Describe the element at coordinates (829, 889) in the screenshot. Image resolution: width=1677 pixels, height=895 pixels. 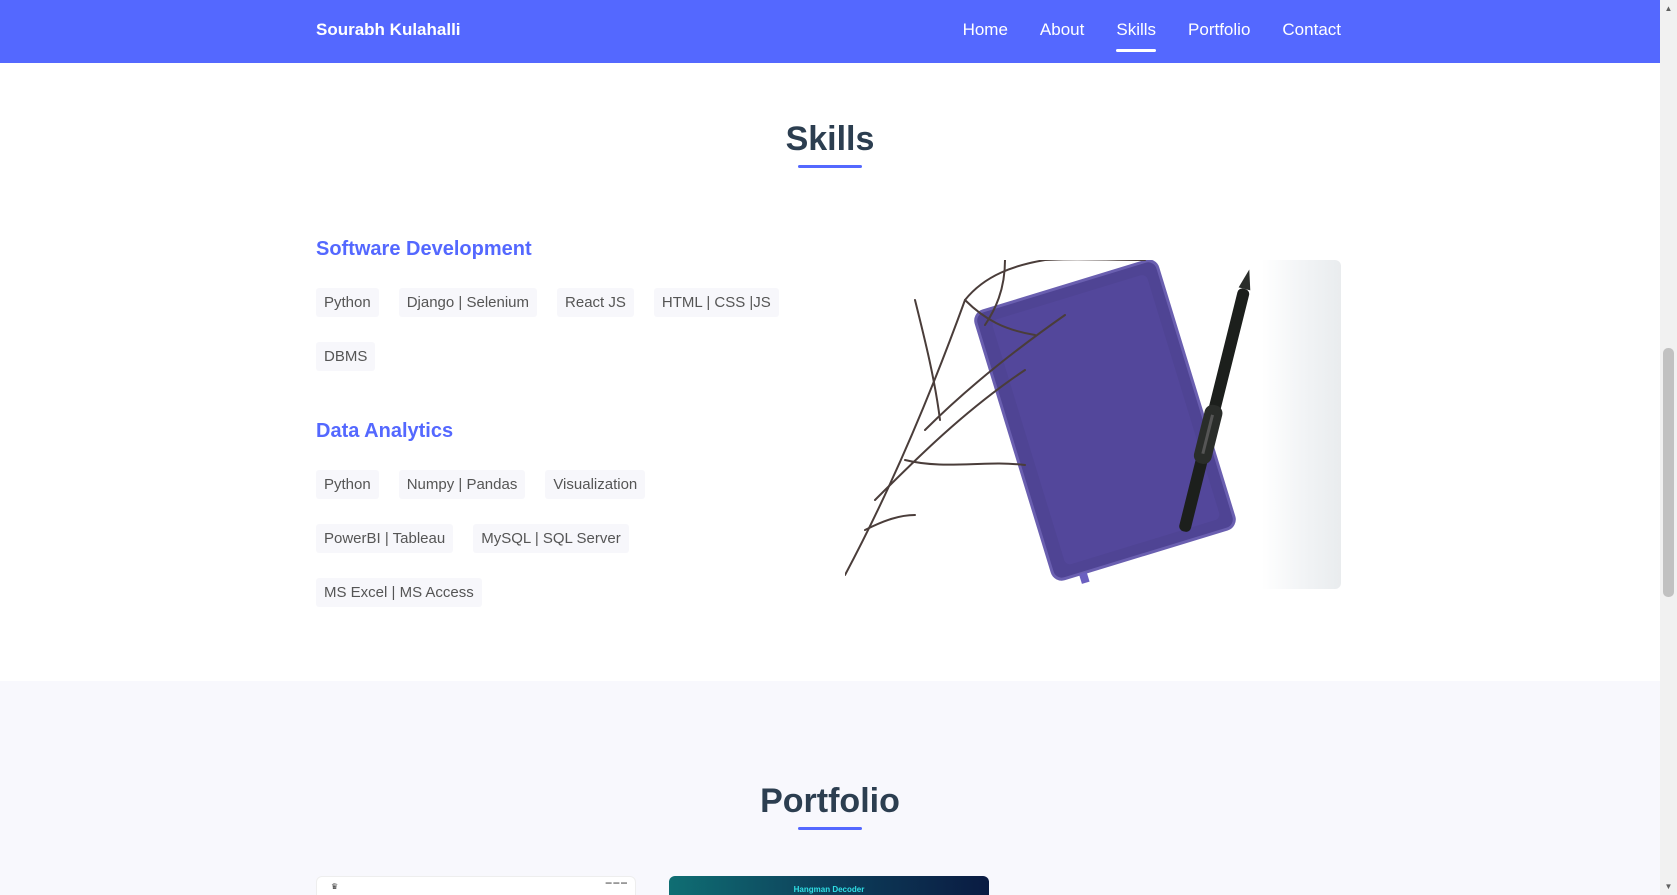
I see `card-caption: Hangman Decoder` at that location.